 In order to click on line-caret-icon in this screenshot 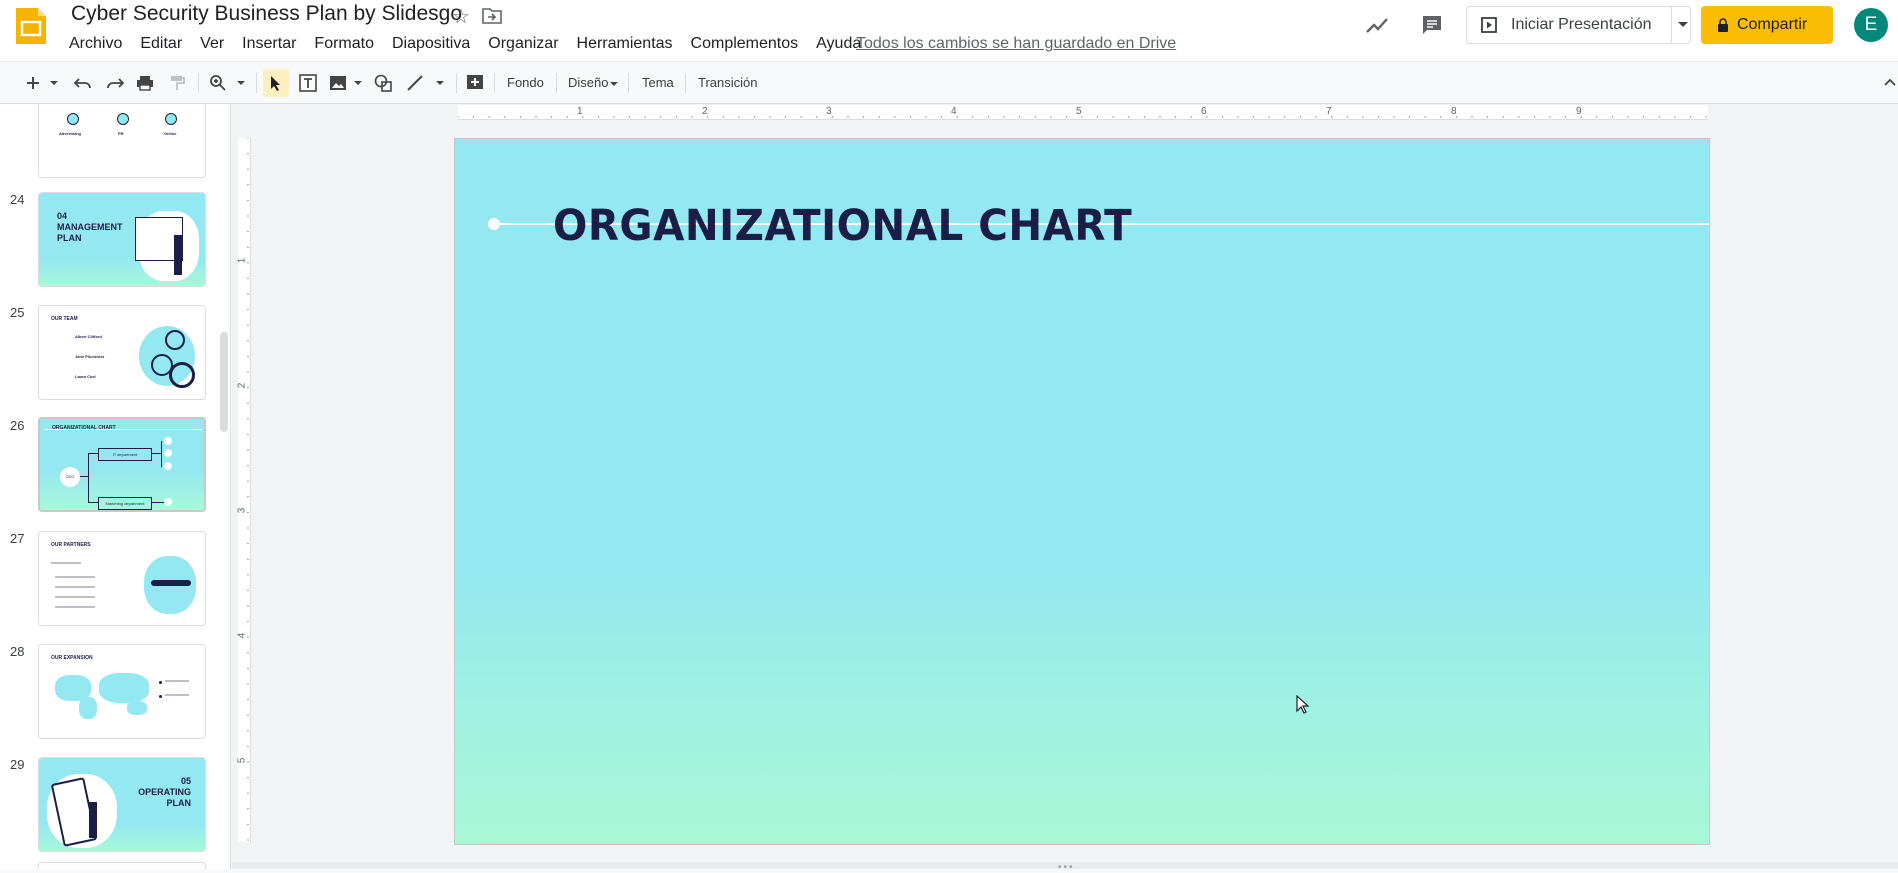, I will do `click(440, 83)`.